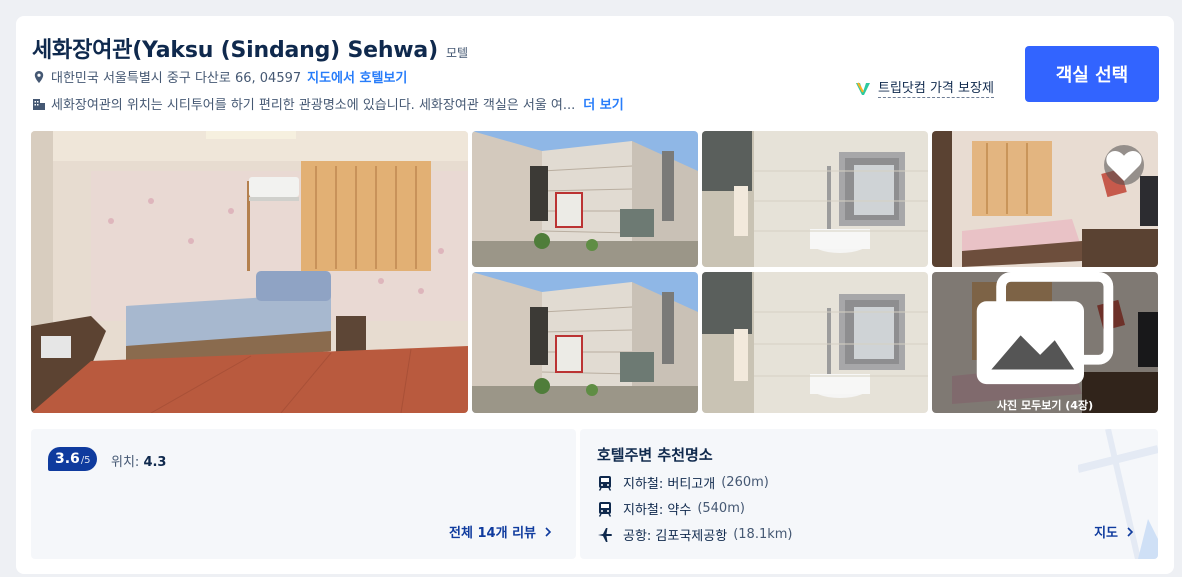 Image resolution: width=1182 pixels, height=577 pixels. I want to click on price-guarantee-label: 트립닷컴 가격 보장제, so click(936, 87).